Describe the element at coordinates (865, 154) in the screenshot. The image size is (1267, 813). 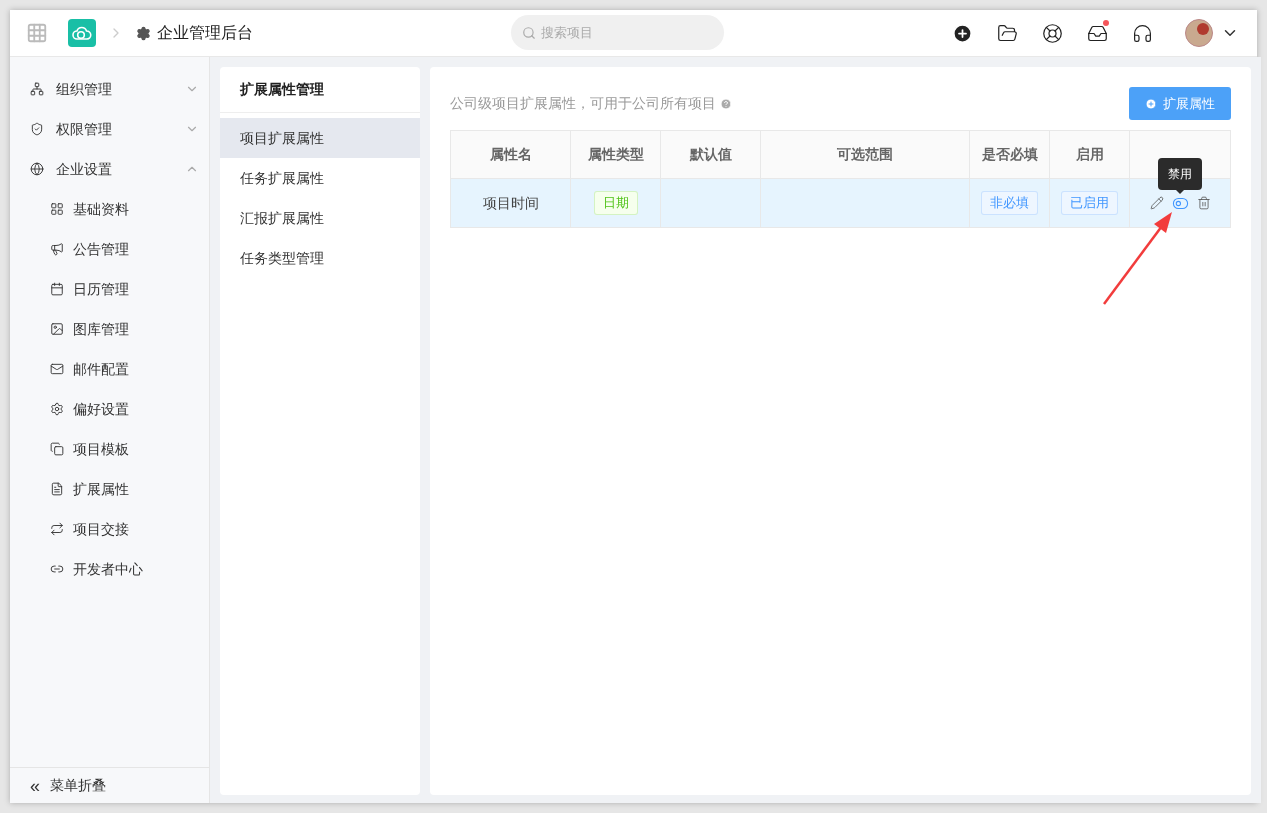
I see `column-header: 可选范围` at that location.